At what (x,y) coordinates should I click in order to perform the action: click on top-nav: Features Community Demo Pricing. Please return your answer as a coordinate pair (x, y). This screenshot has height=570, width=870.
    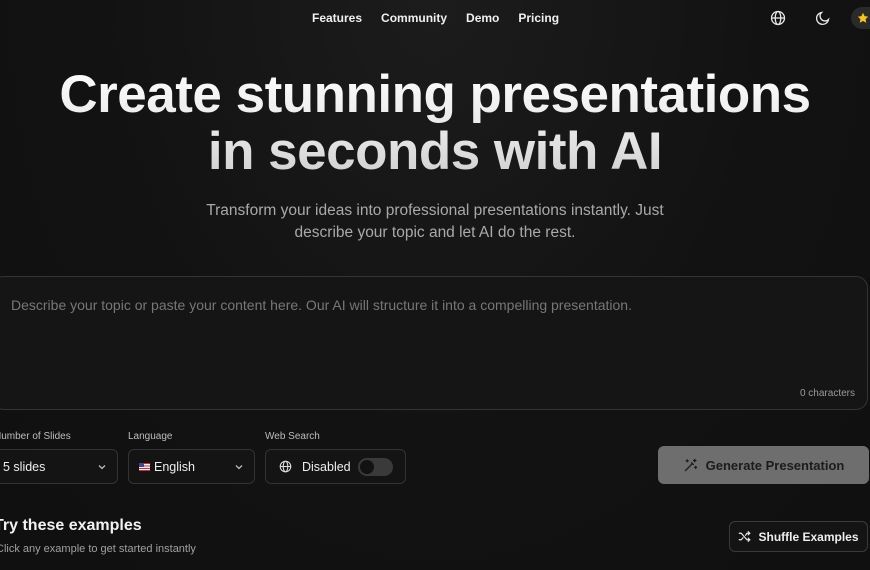
    Looking at the image, I should click on (435, 19).